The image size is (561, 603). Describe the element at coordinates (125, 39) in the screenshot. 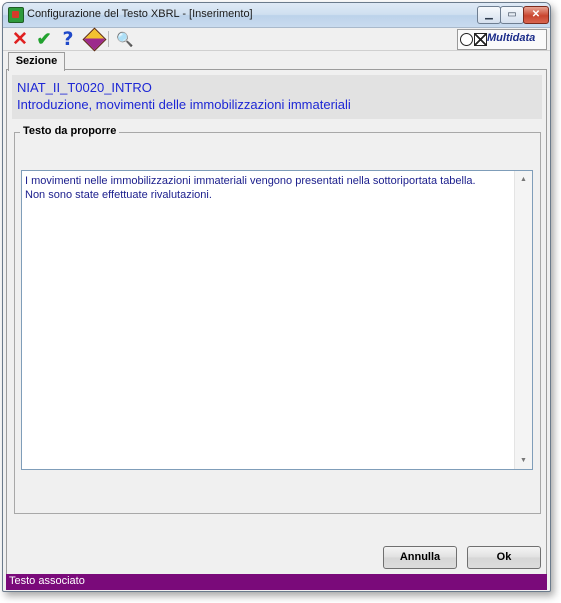

I see `binoculars-icon: 🔍` at that location.